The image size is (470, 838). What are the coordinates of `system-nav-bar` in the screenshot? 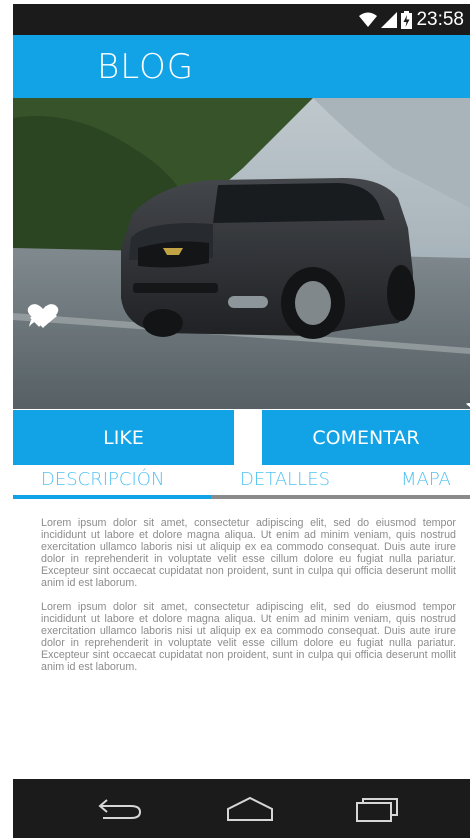 It's located at (241, 808).